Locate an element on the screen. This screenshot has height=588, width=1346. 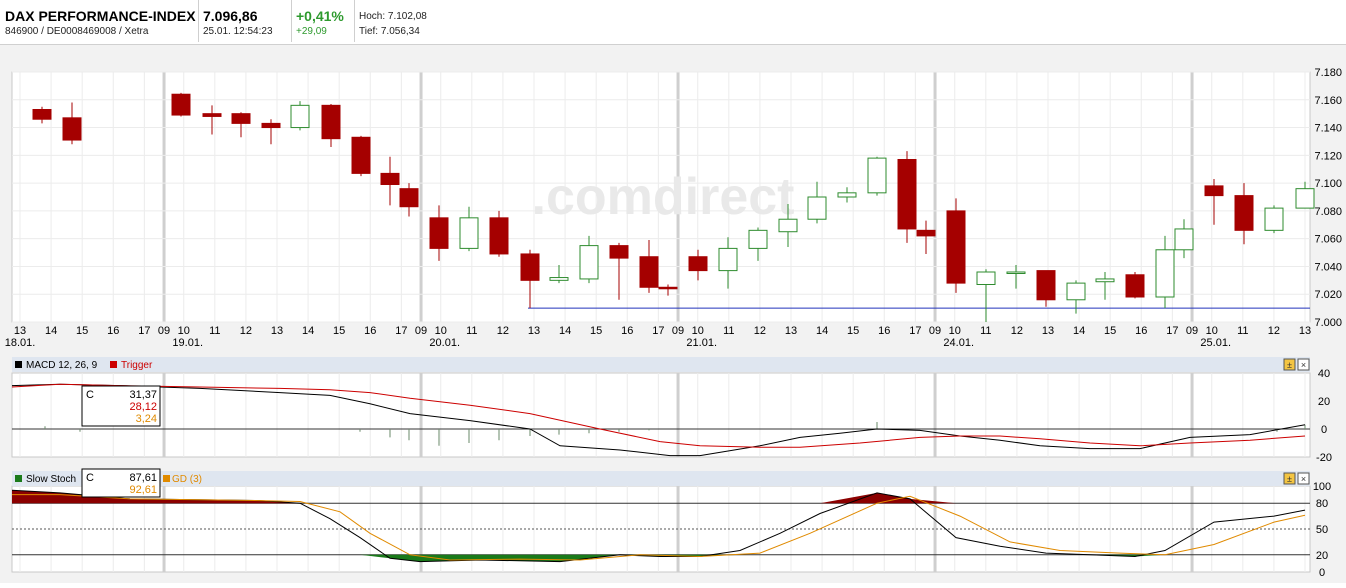
x-date-label: 18.01. is located at coordinates (20, 343).